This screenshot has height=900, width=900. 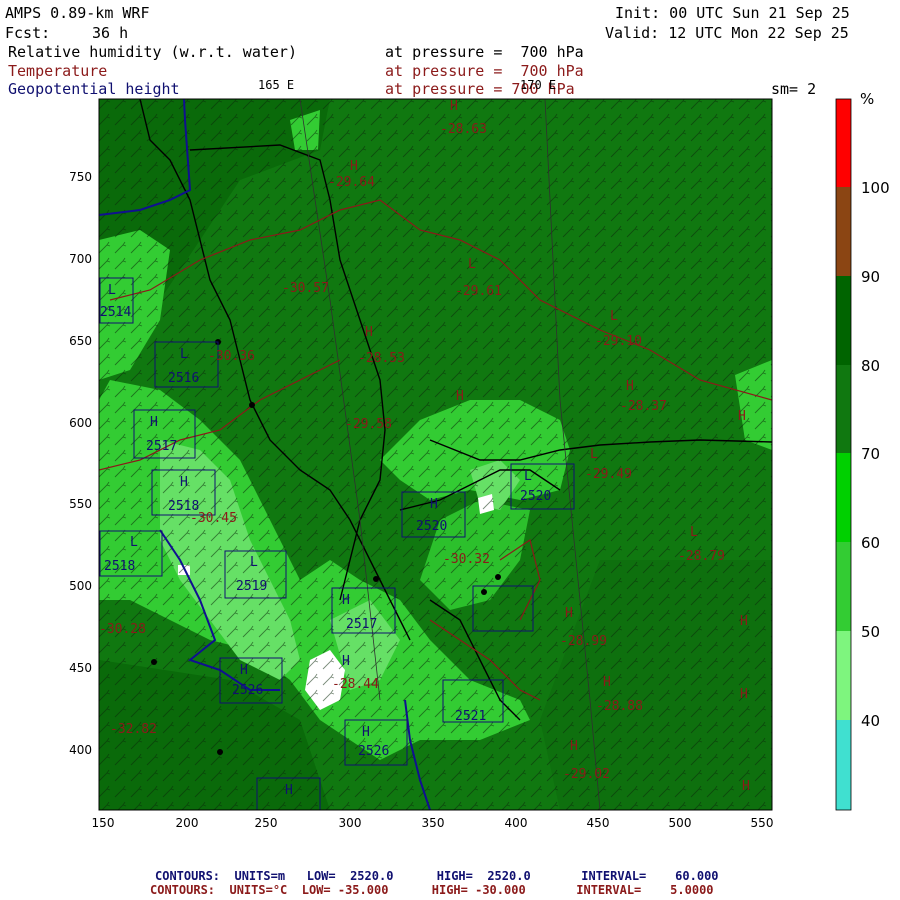 What do you see at coordinates (516, 823) in the screenshot?
I see `x-tick-label: 400` at bounding box center [516, 823].